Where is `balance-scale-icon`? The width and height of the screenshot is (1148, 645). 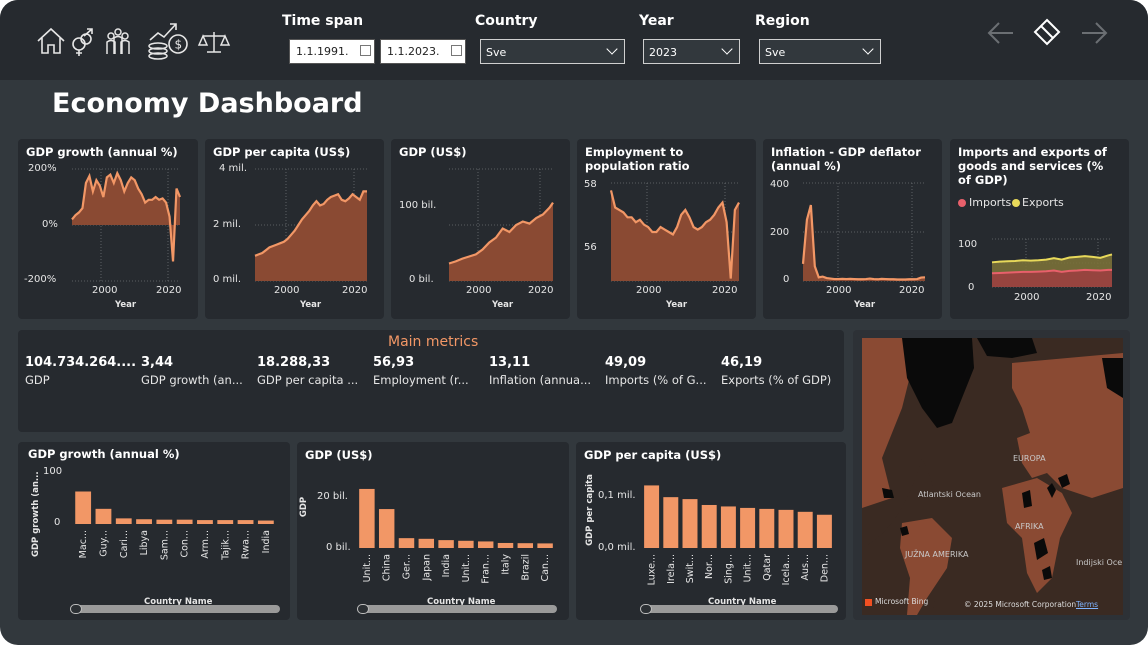 balance-scale-icon is located at coordinates (214, 41).